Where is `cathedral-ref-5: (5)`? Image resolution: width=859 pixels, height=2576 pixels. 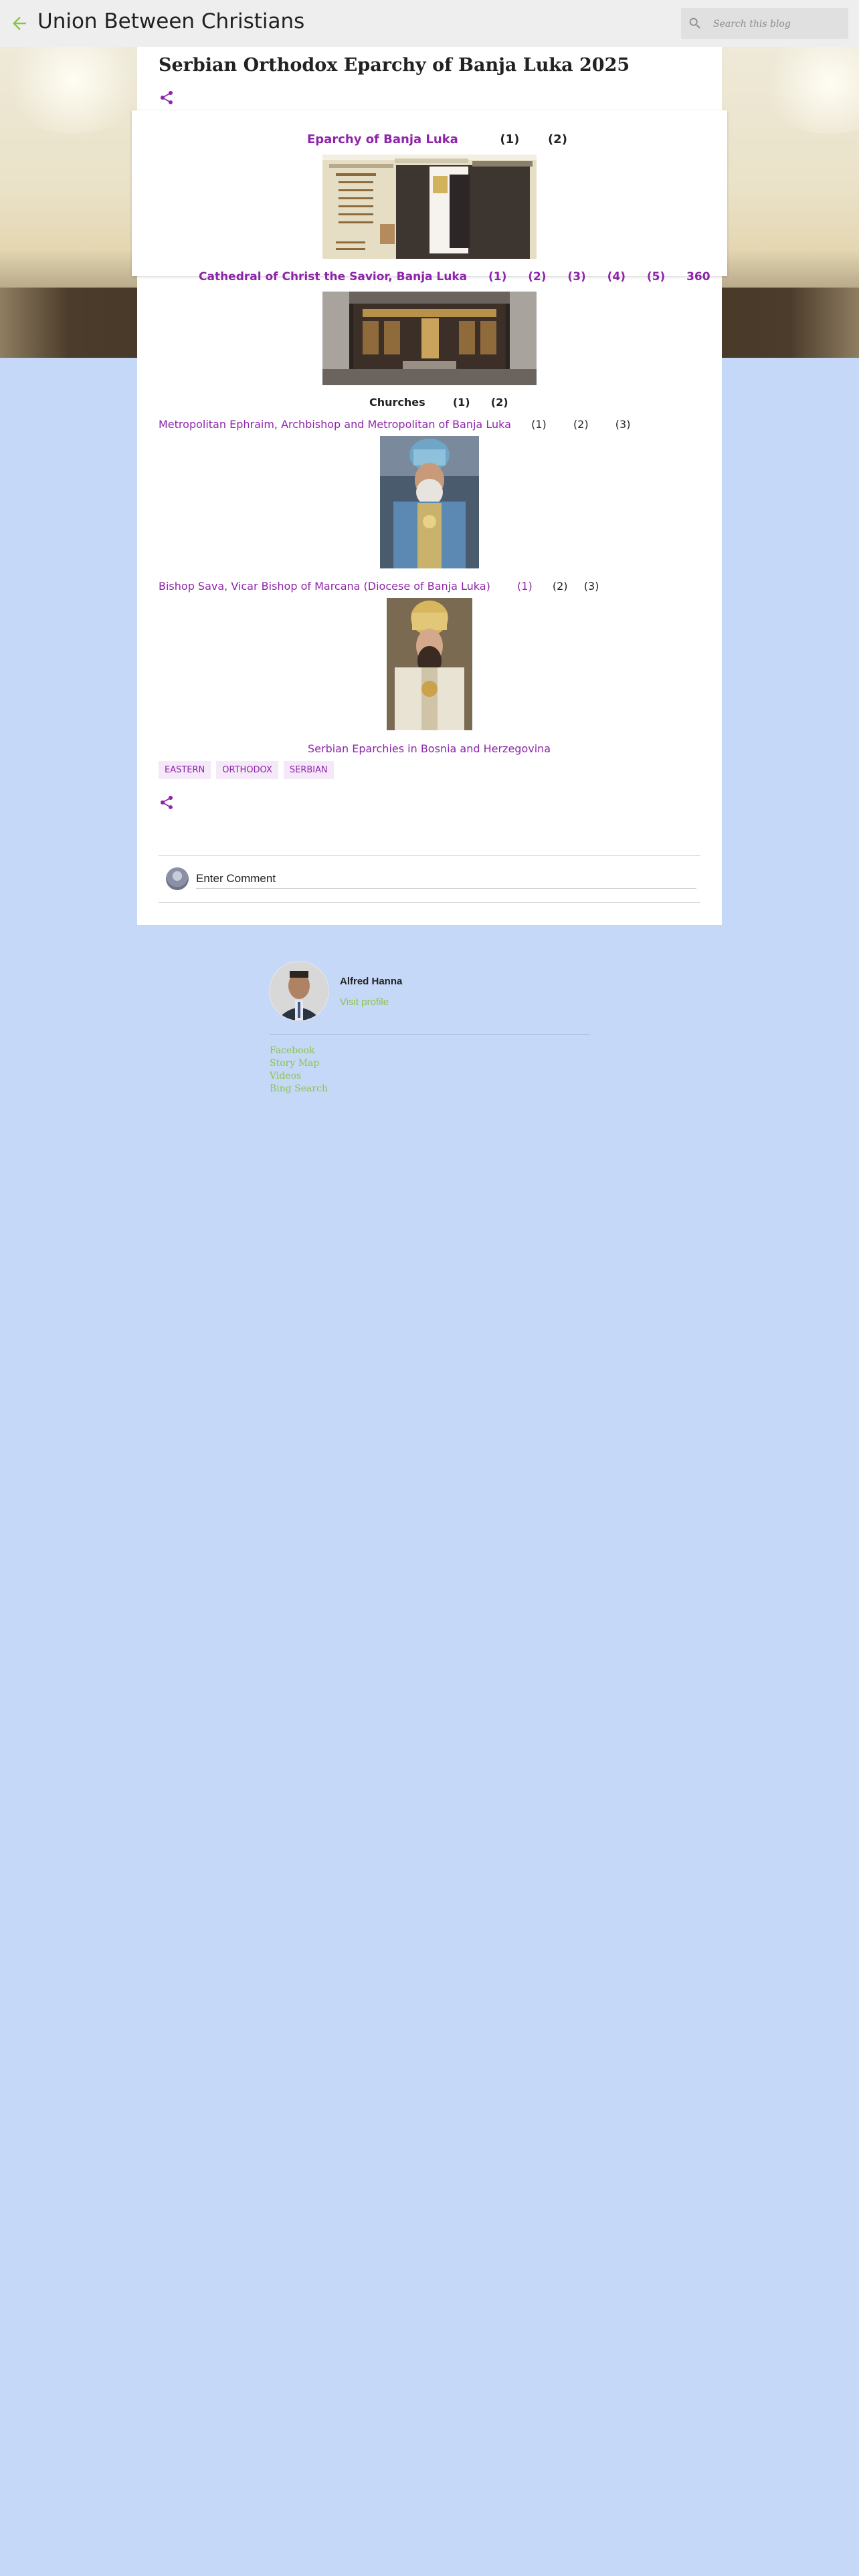 cathedral-ref-5: (5) is located at coordinates (656, 277).